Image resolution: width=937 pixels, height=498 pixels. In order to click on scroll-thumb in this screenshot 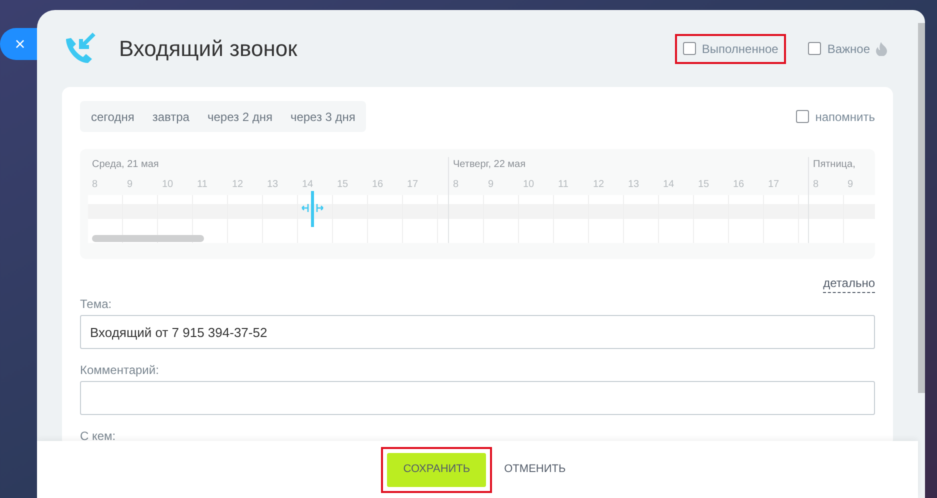, I will do `click(148, 238)`.